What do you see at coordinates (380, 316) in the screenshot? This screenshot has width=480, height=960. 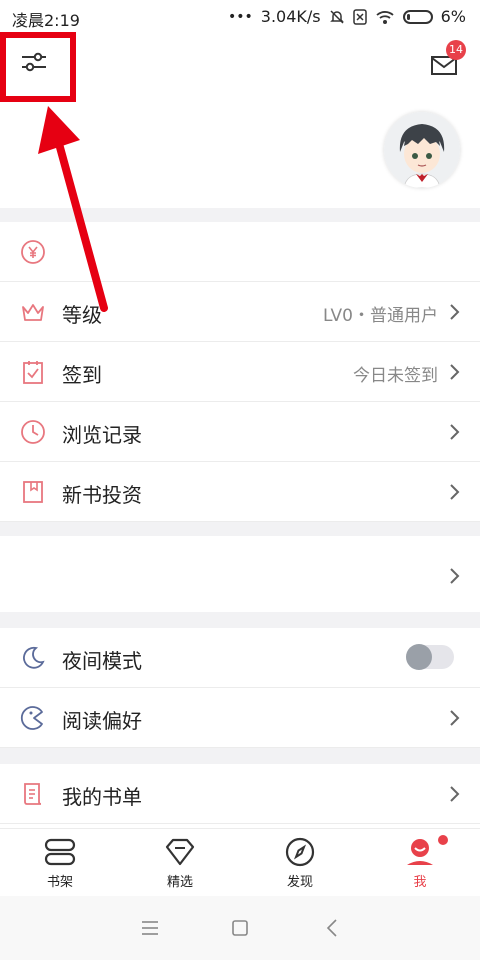 I see `level-value: LV0・普通用户` at bounding box center [380, 316].